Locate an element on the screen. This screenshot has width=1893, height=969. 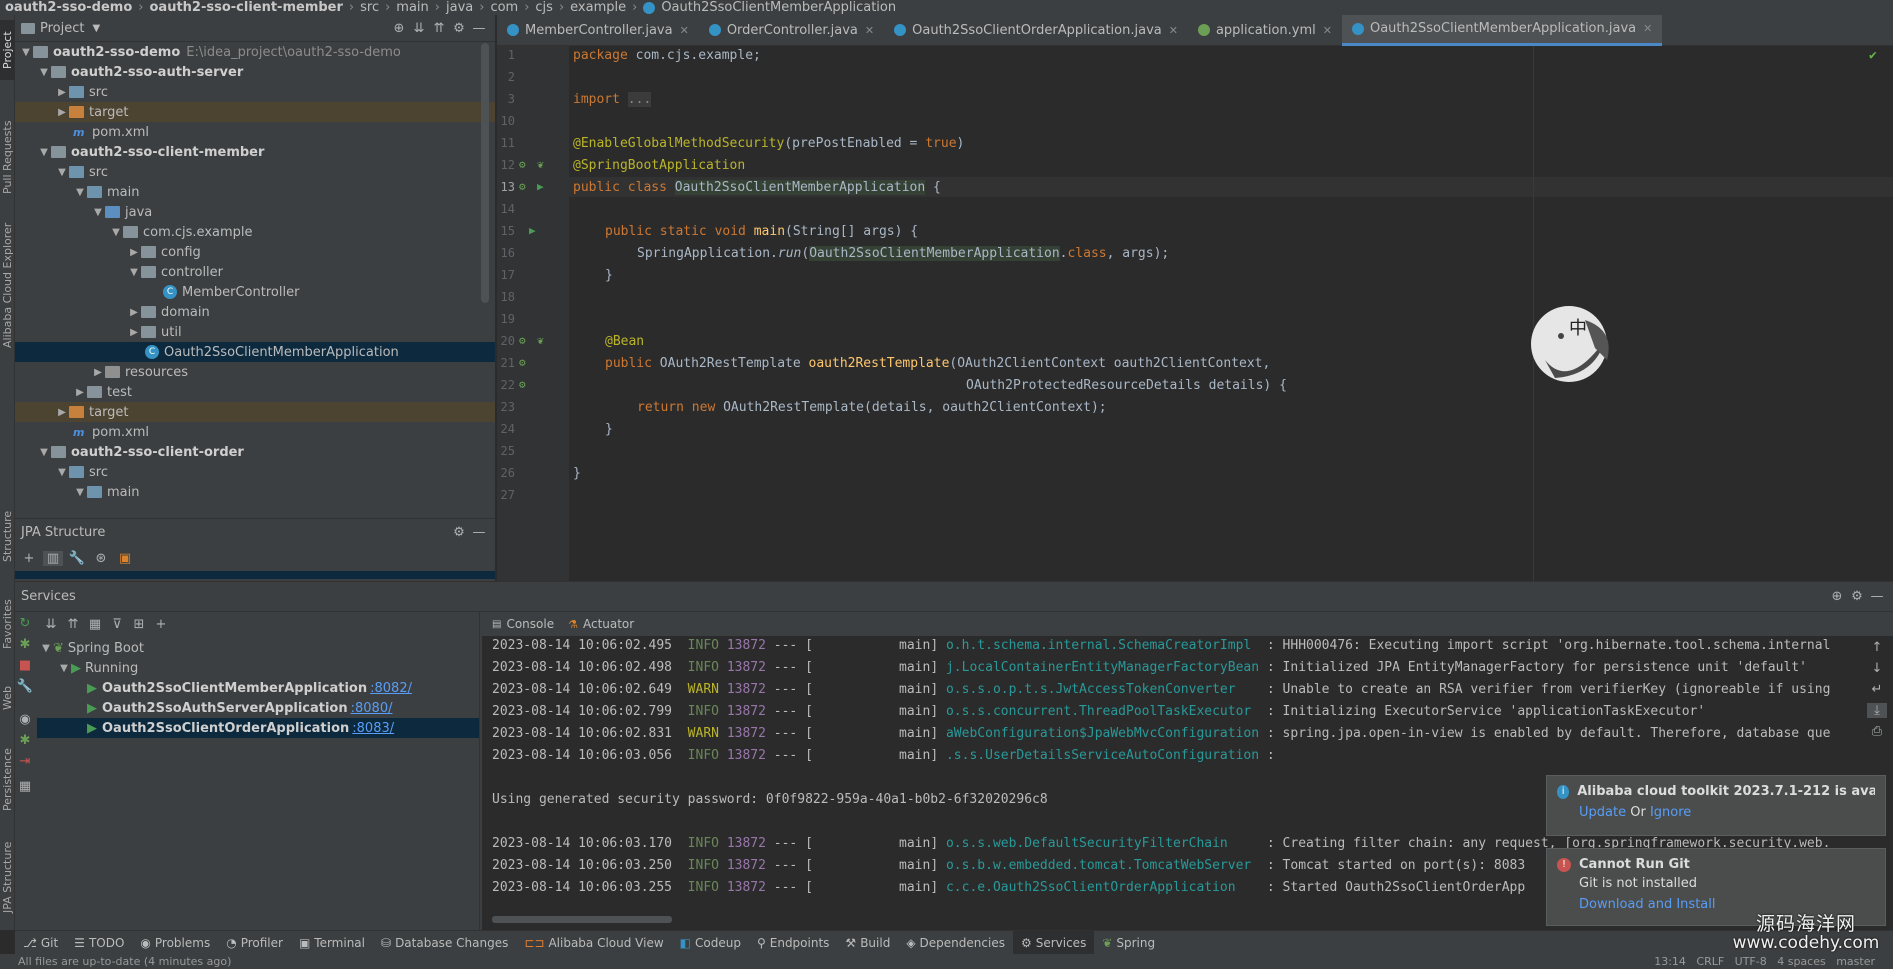
camera-icon: ◉ is located at coordinates (25, 719).